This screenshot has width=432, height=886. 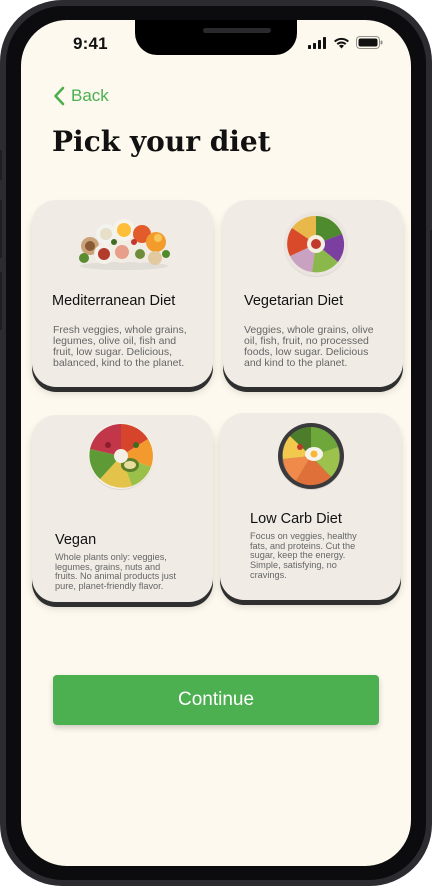 I want to click on diet-card-title: Mediterranean Diet, so click(x=114, y=301).